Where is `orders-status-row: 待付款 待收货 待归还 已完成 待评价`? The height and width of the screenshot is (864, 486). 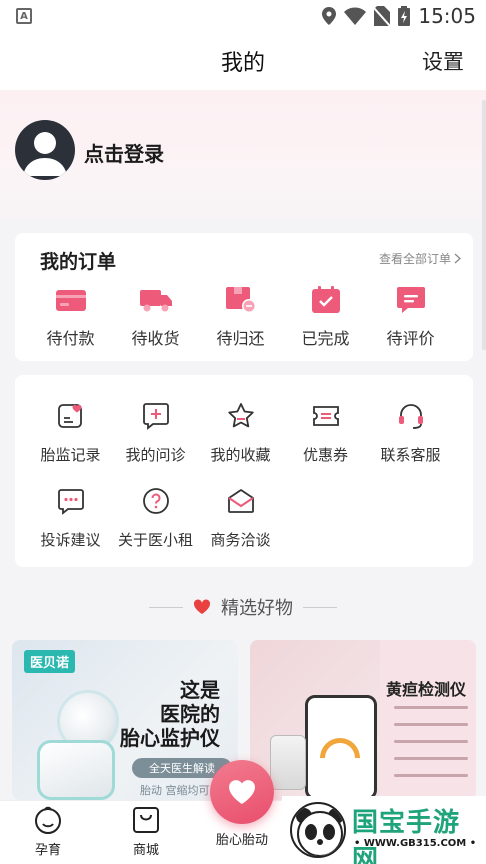
orders-status-row: 待付款 待收货 待归还 已完成 待评价 is located at coordinates (244, 317).